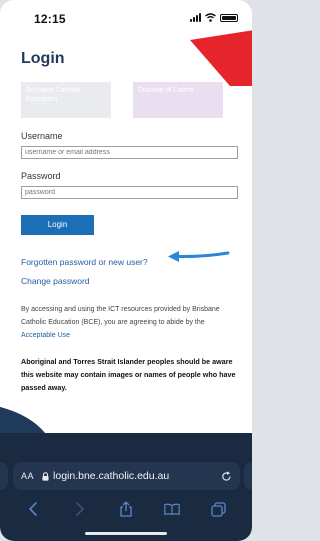 The width and height of the screenshot is (320, 541). Describe the element at coordinates (129, 192) in the screenshot. I see `password-input` at that location.